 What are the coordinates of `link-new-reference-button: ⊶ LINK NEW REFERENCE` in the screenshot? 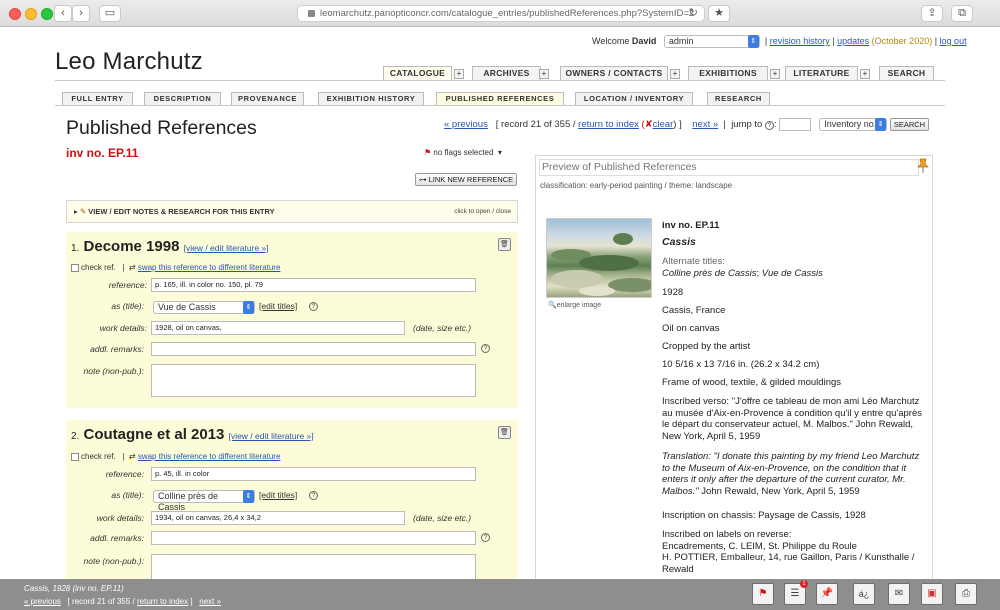 It's located at (466, 179).